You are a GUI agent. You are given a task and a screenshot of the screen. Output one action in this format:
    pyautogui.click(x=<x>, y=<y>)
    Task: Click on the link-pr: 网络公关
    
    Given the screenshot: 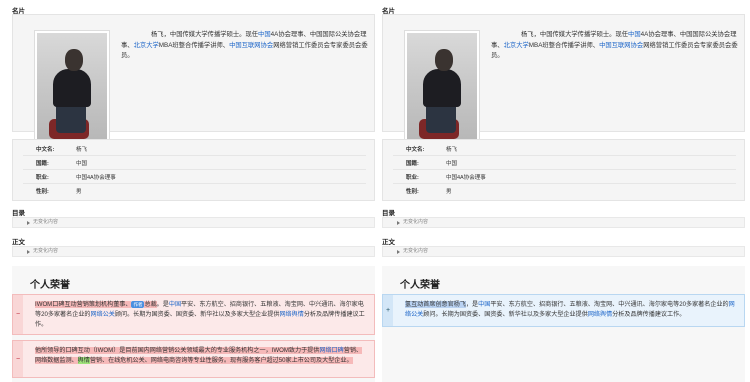 What is the action you would take?
    pyautogui.click(x=103, y=314)
    